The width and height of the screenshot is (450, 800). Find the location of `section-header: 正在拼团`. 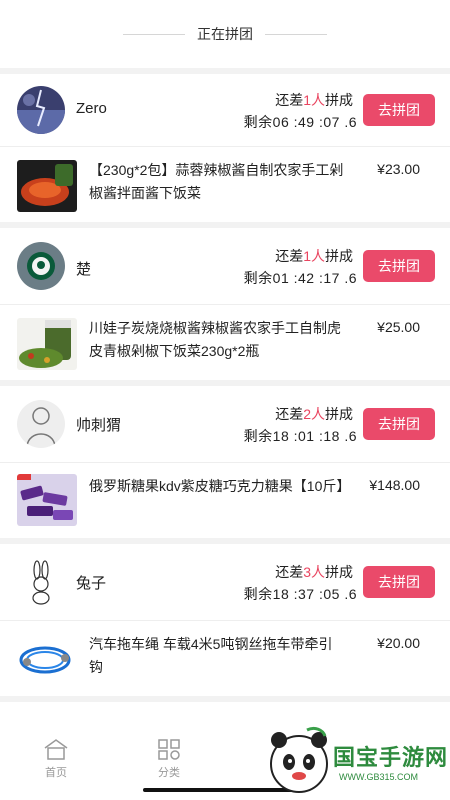

section-header: 正在拼团 is located at coordinates (225, 34).